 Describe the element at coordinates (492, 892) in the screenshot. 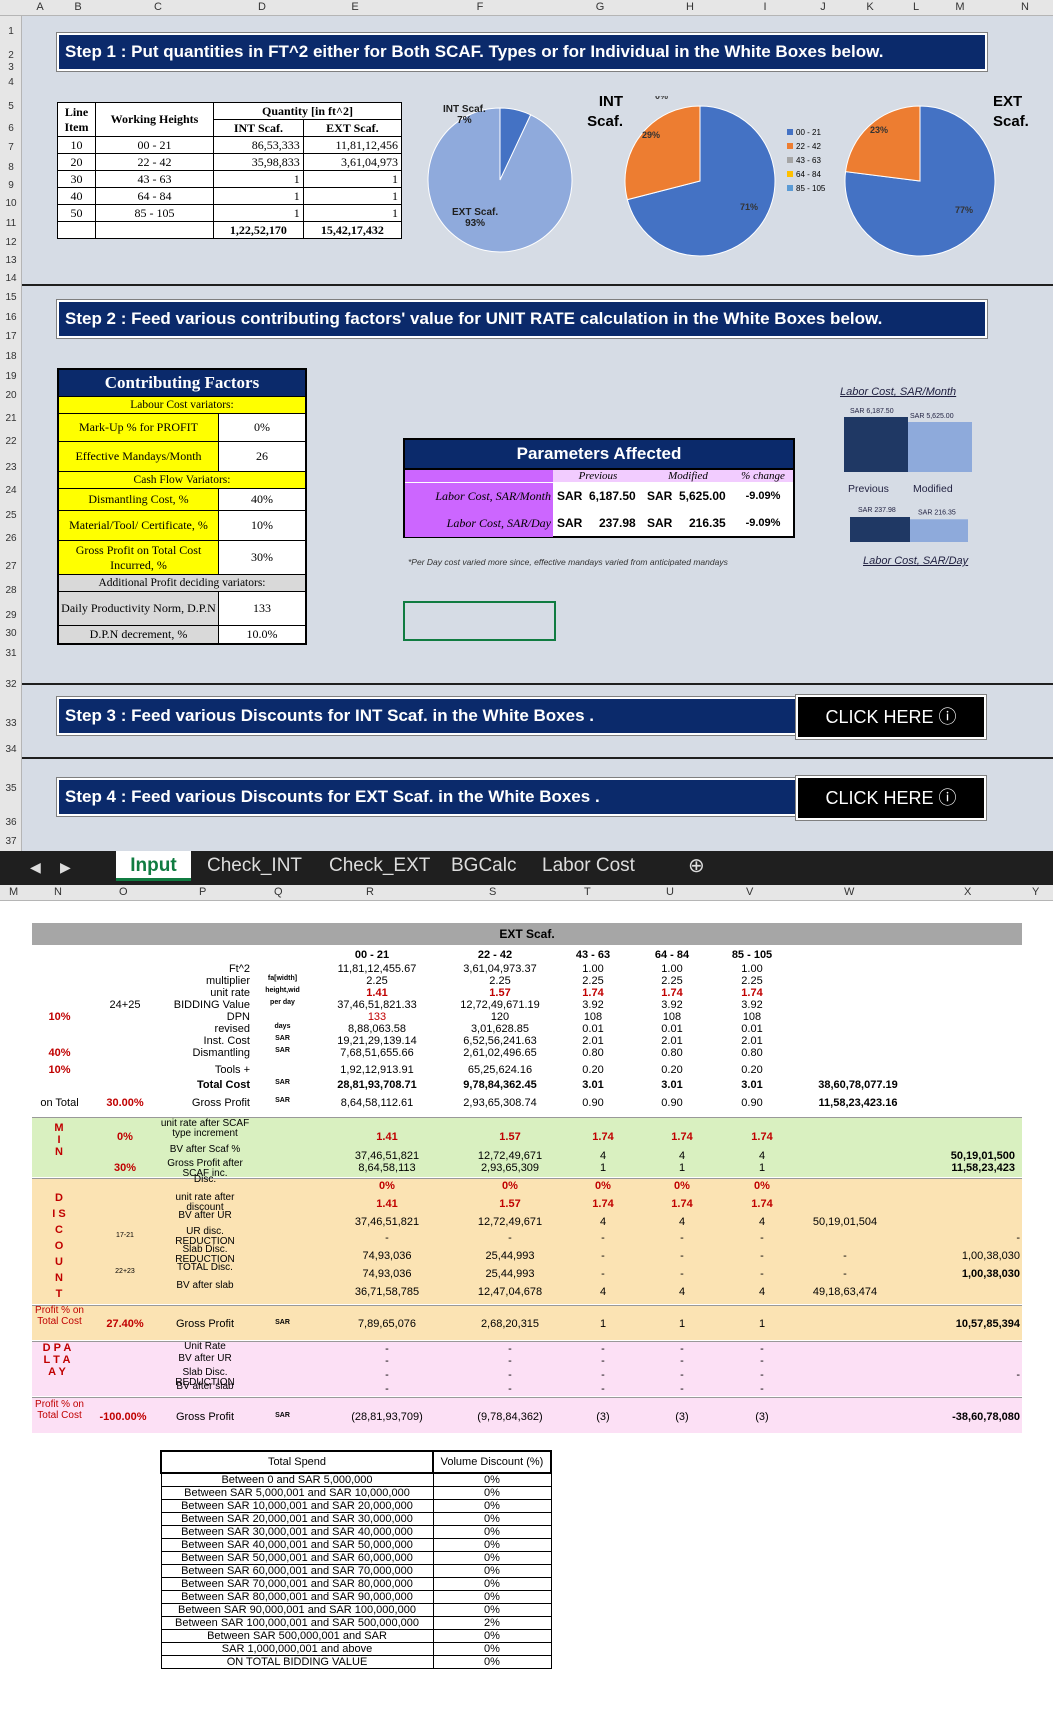

I see `lower-column-s: S` at that location.